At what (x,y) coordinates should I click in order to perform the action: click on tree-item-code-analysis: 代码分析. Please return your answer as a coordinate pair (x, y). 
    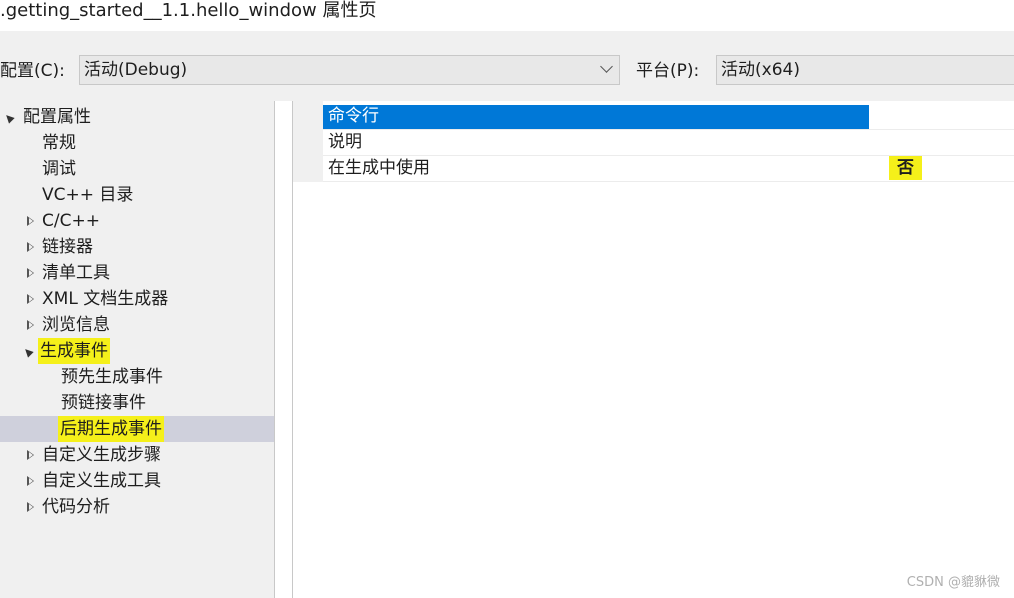
    Looking at the image, I should click on (137, 507).